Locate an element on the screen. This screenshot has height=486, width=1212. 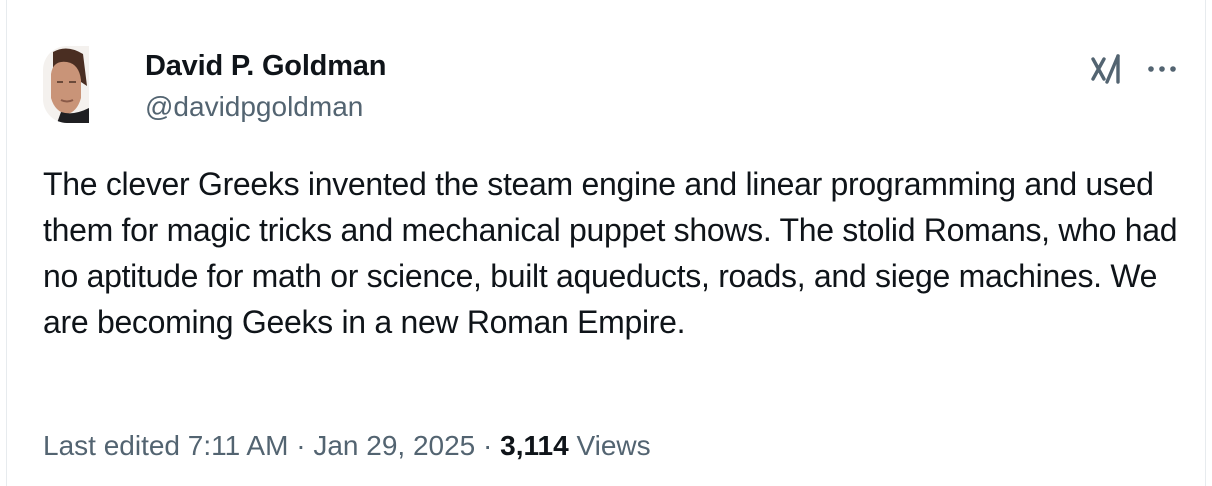
avatar is located at coordinates (66, 84).